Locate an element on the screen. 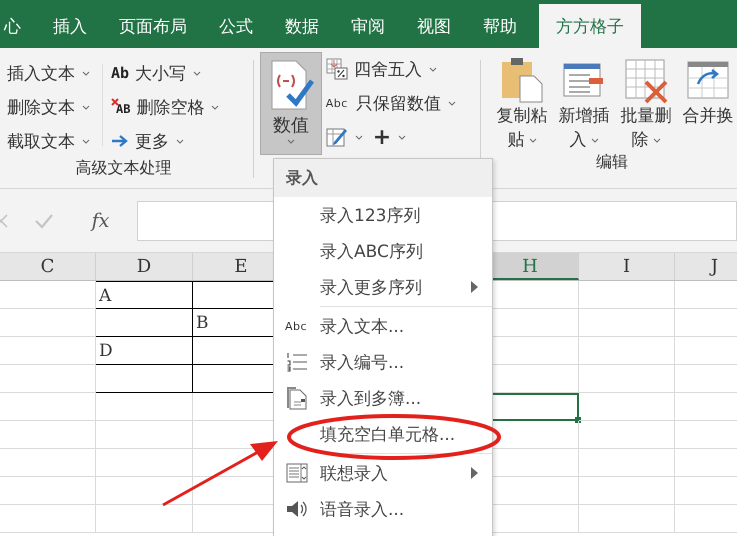 This screenshot has height=536, width=737. table-cell: A is located at coordinates (144, 295).